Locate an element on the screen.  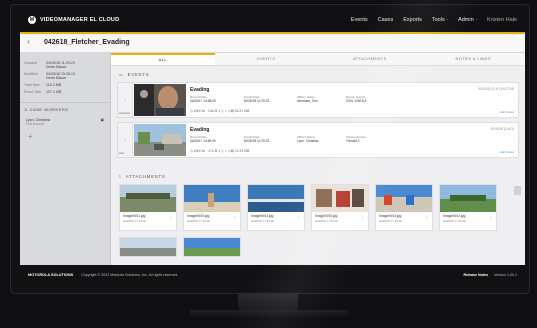
field-value: 04/26/18 15:26:13 Devin Blauer is located at coordinates (60, 76).